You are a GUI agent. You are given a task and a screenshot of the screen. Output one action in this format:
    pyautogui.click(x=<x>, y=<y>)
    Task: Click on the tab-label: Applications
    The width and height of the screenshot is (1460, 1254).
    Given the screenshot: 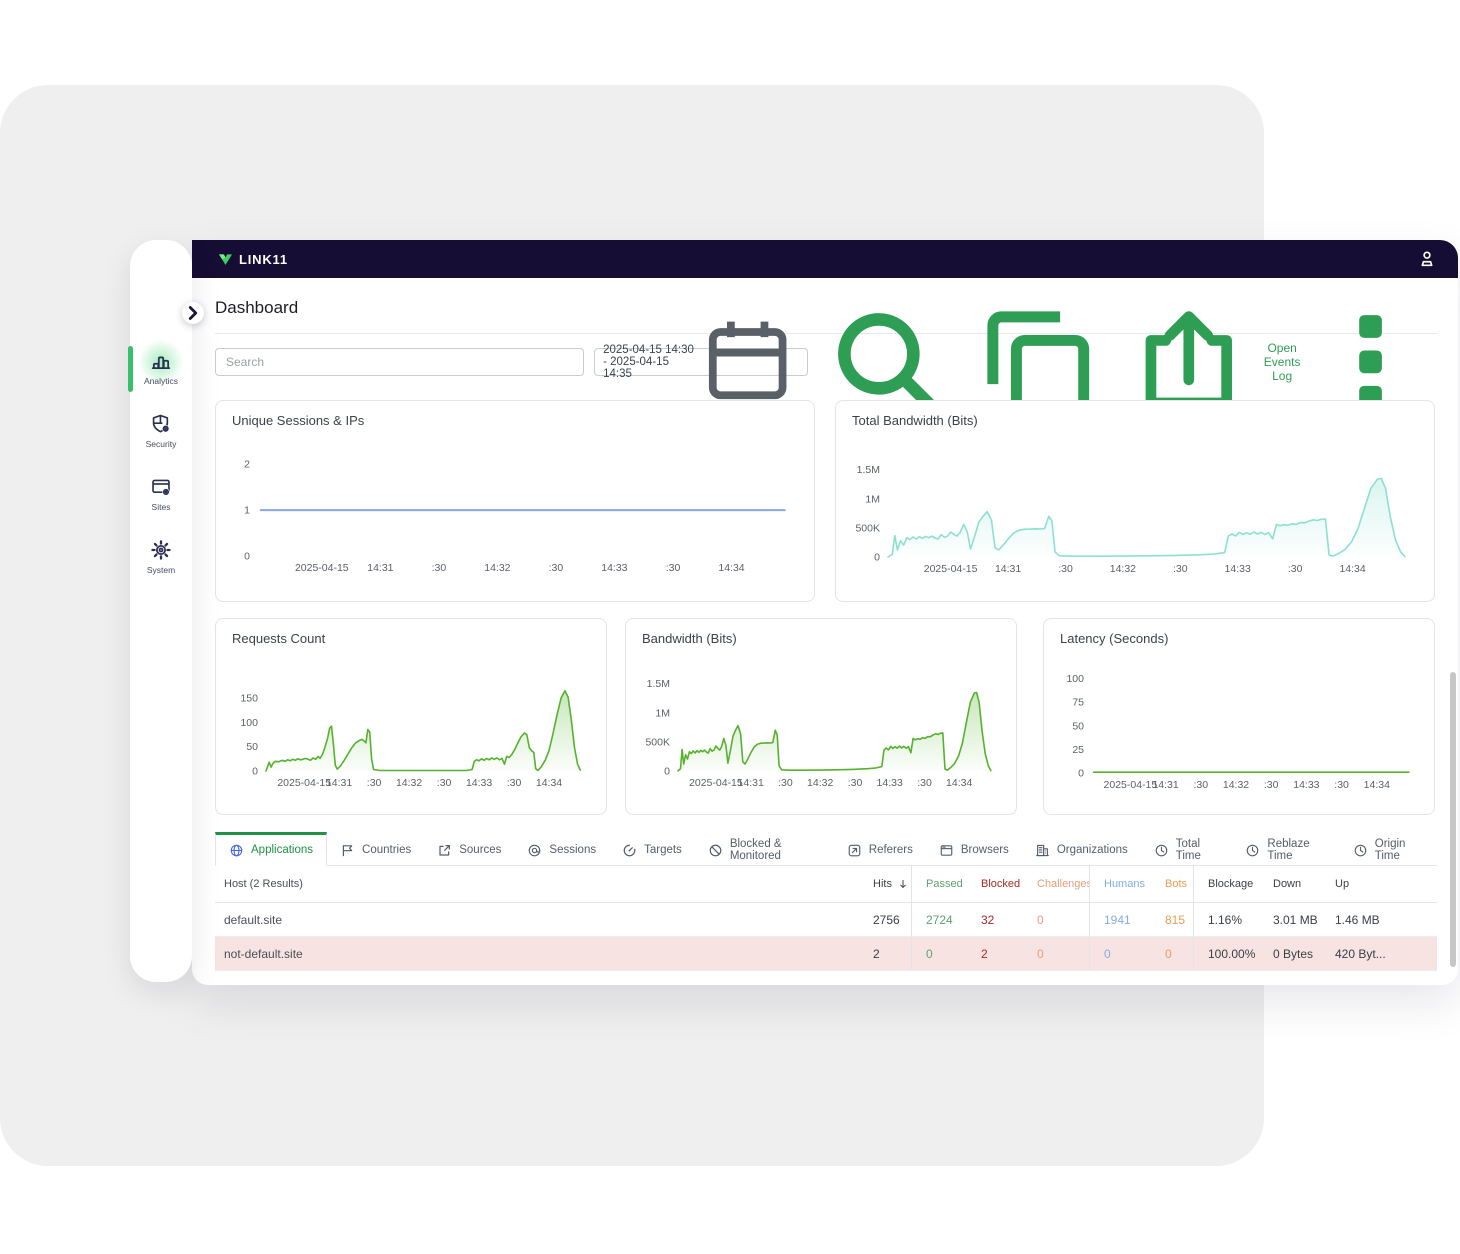 What is the action you would take?
    pyautogui.click(x=282, y=850)
    